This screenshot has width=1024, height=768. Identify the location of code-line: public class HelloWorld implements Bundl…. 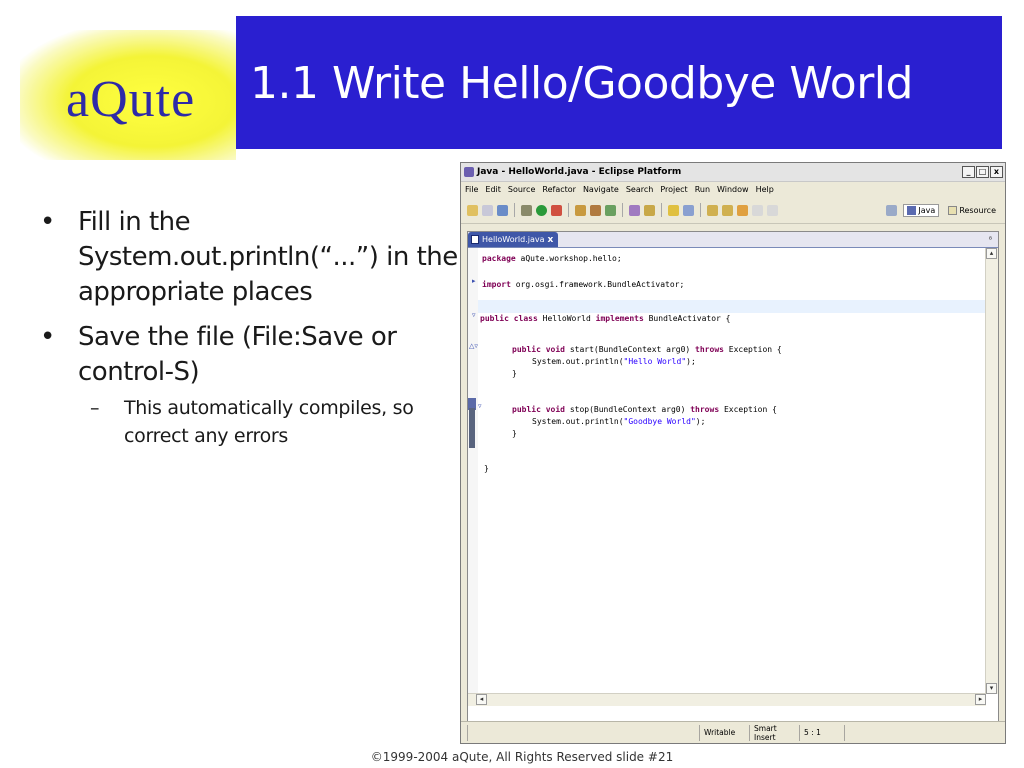
(605, 318).